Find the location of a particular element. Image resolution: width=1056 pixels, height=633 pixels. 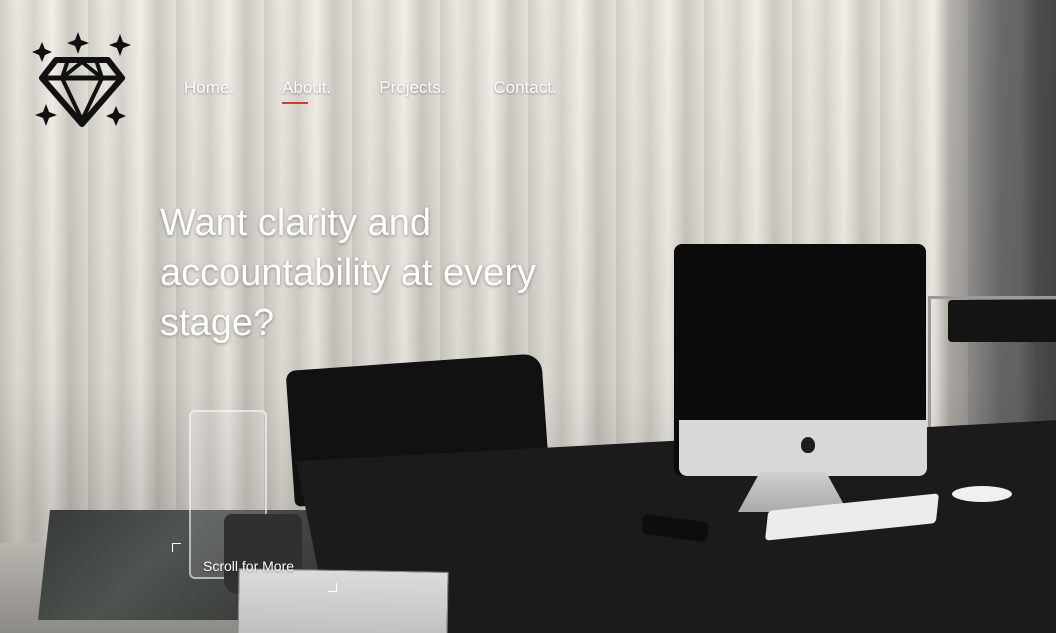

nav-projects: Projects. is located at coordinates (412, 88).